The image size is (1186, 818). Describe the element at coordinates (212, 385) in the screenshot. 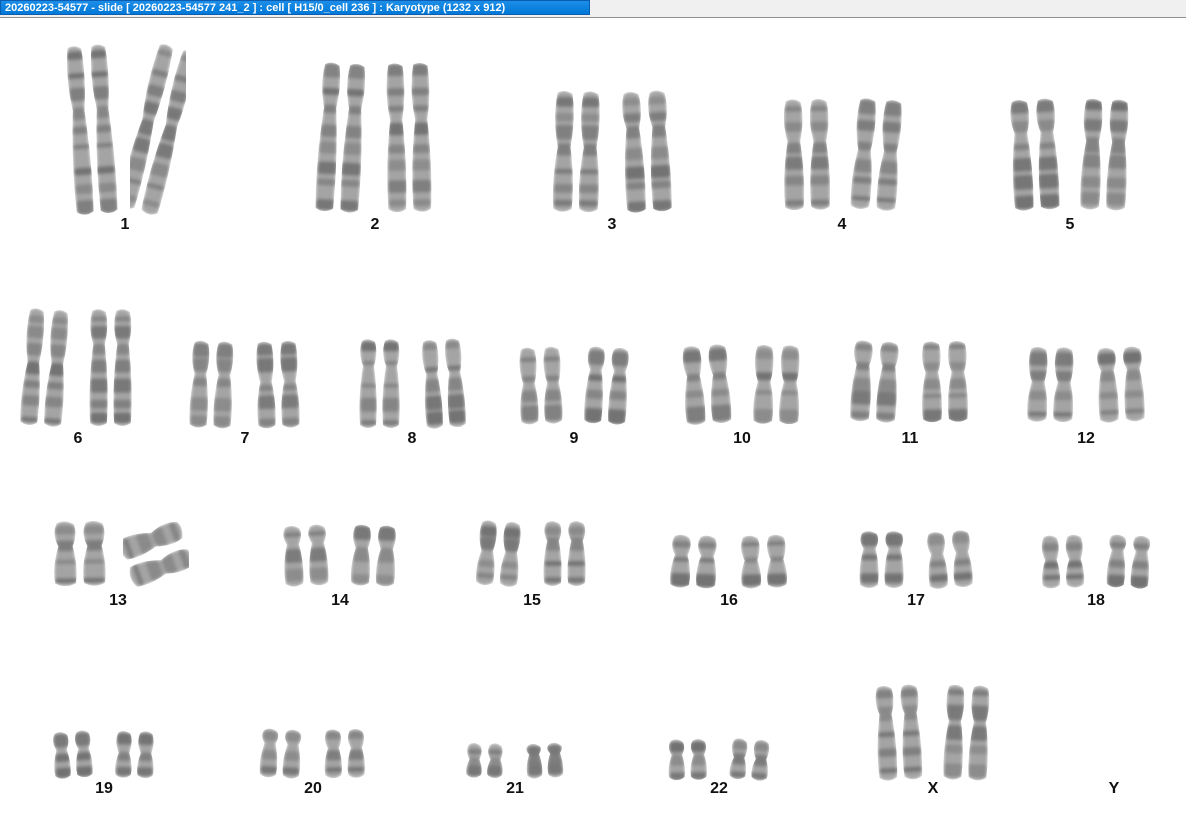

I see `chromosome-7-a` at that location.